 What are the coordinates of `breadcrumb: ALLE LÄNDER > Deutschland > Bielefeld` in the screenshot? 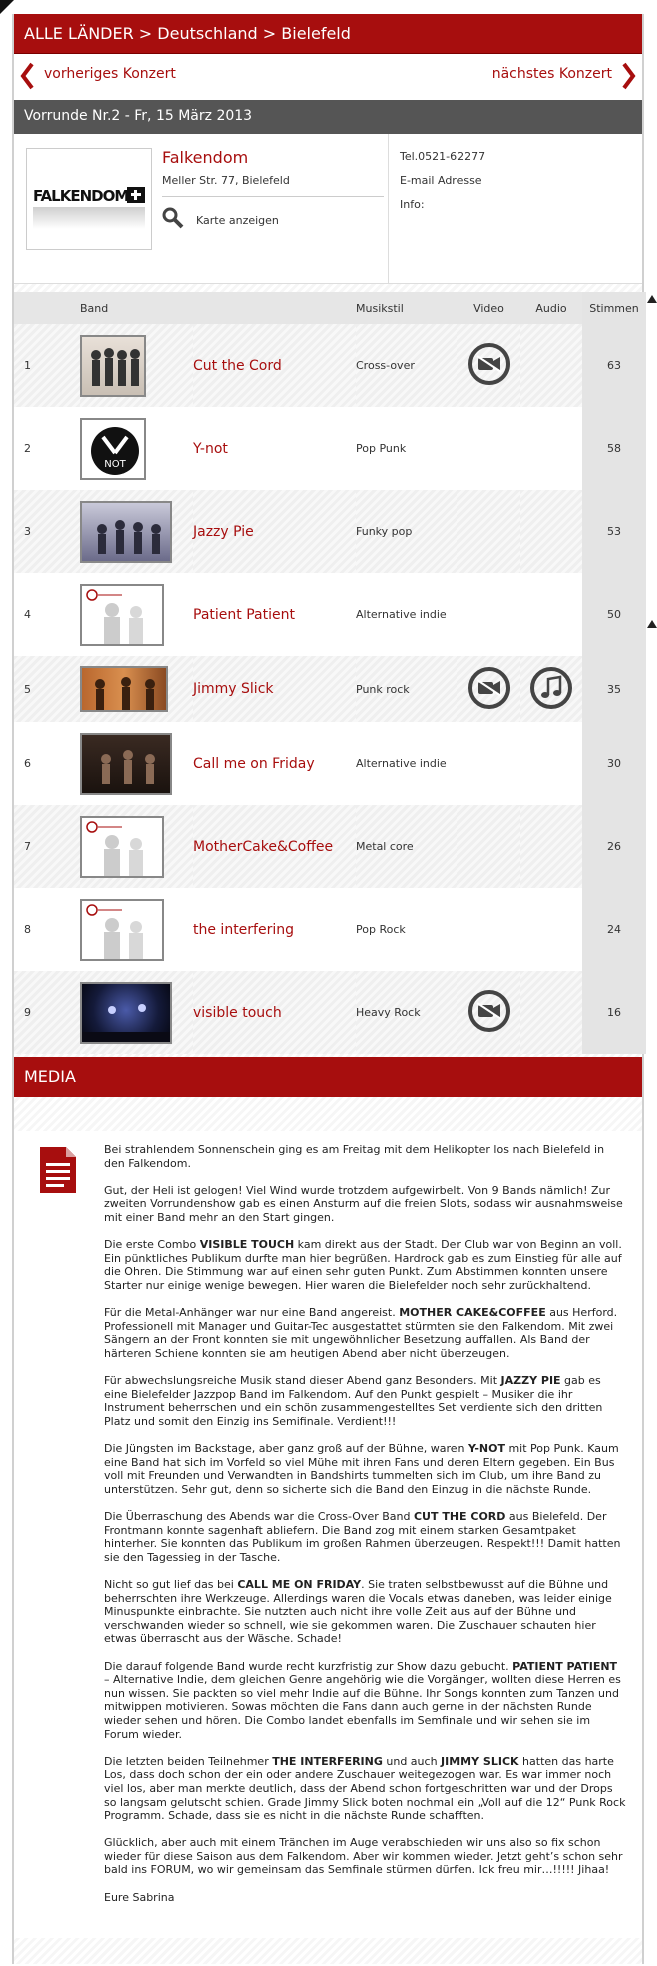 It's located at (328, 34).